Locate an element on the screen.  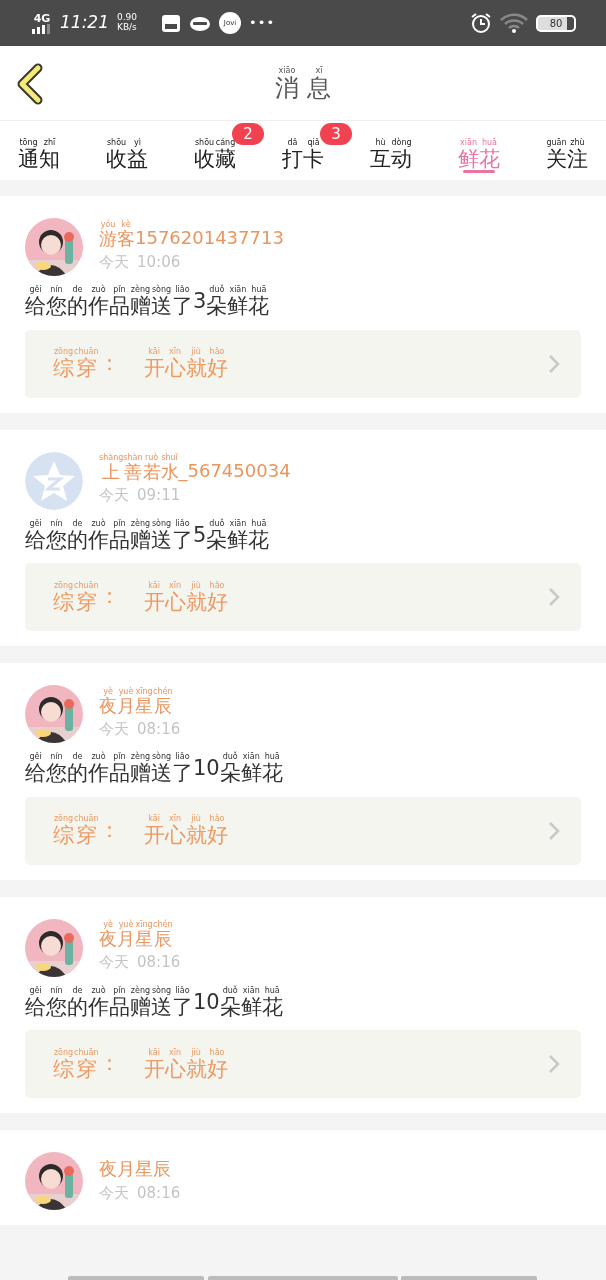
battery-indicator: 80 is located at coordinates (556, 23).